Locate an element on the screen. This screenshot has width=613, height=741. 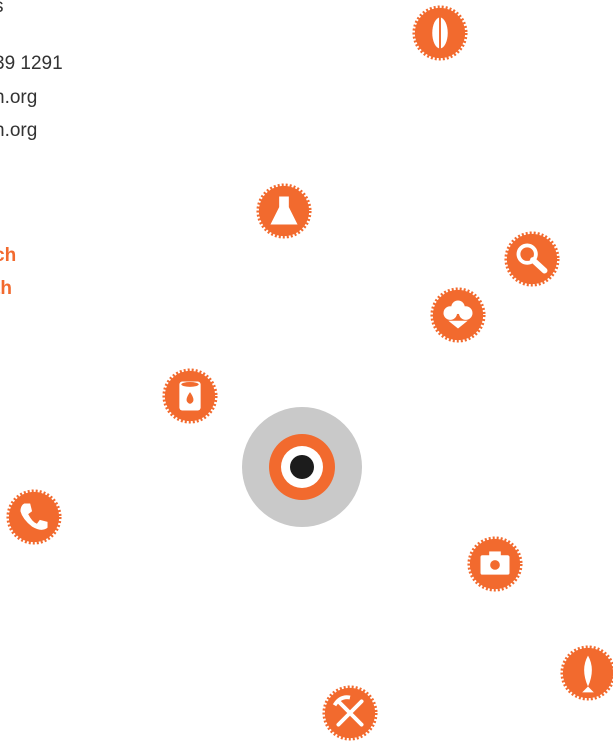
pick-shovel-icon is located at coordinates (350, 712).